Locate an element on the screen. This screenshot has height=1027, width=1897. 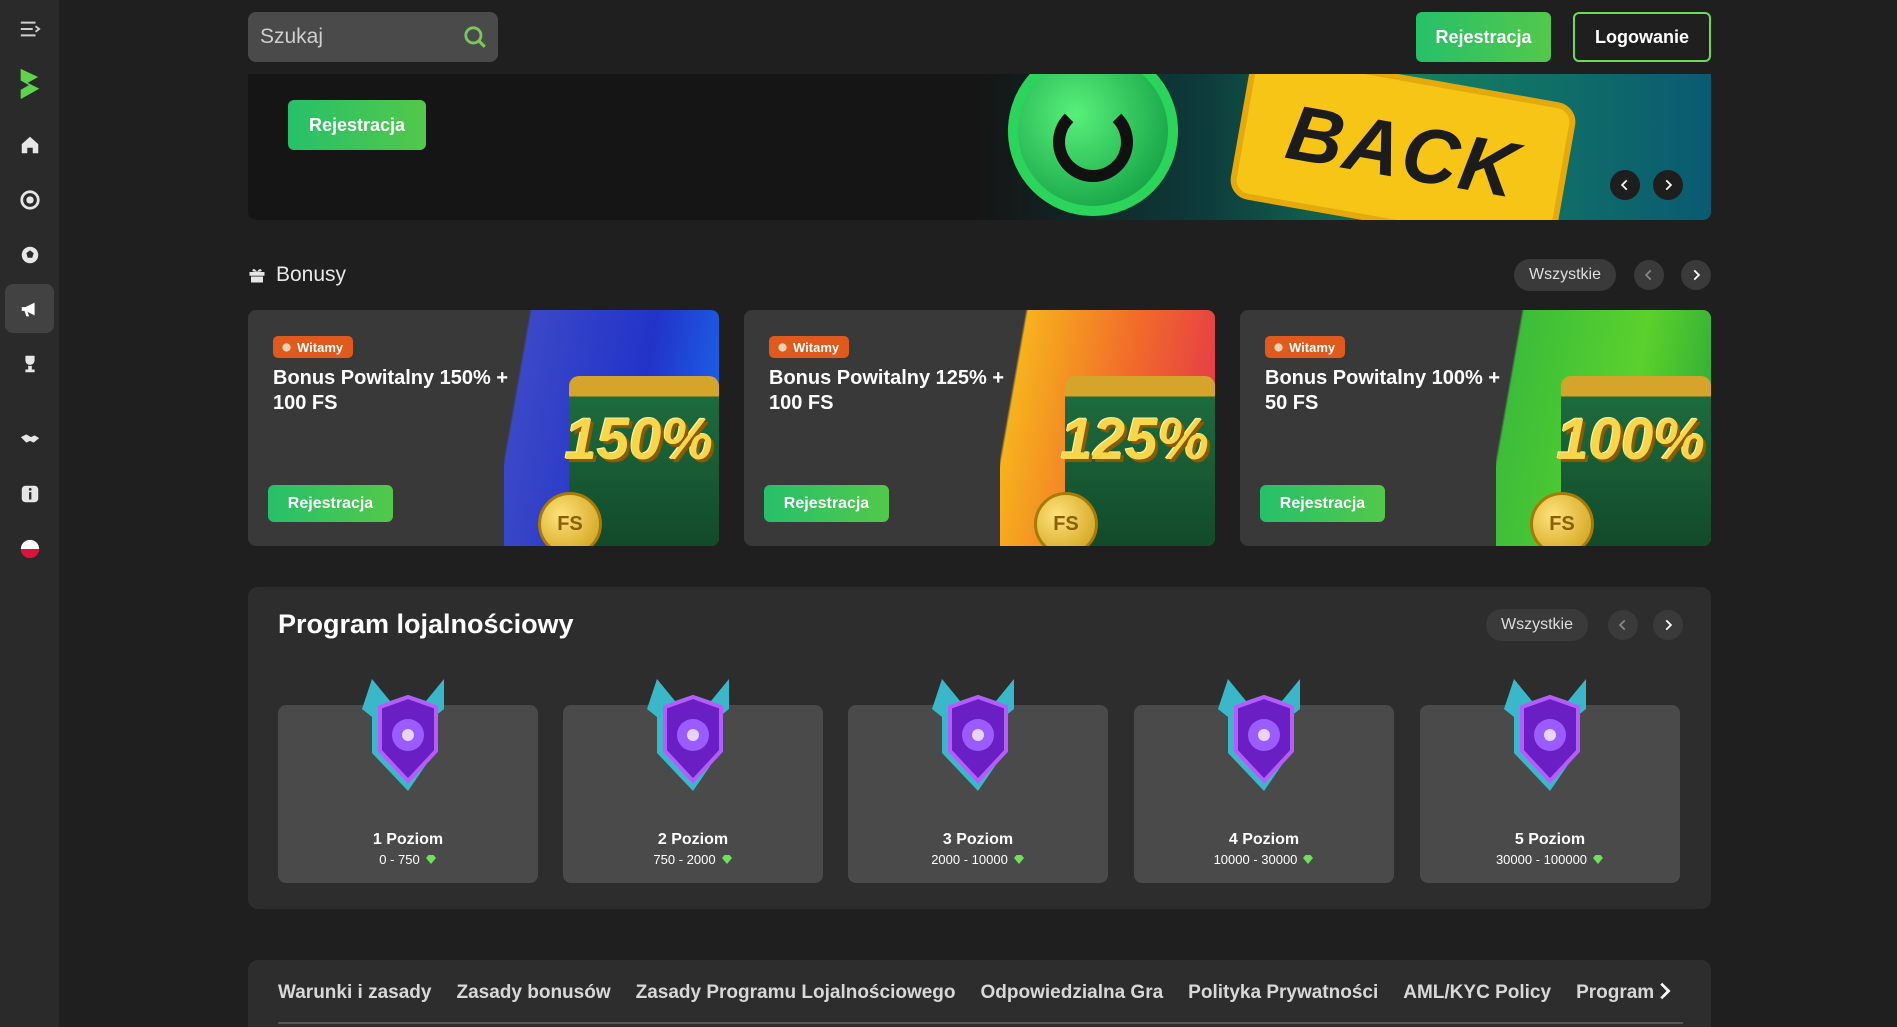
level-name: 4 Poziom is located at coordinates (1264, 839).